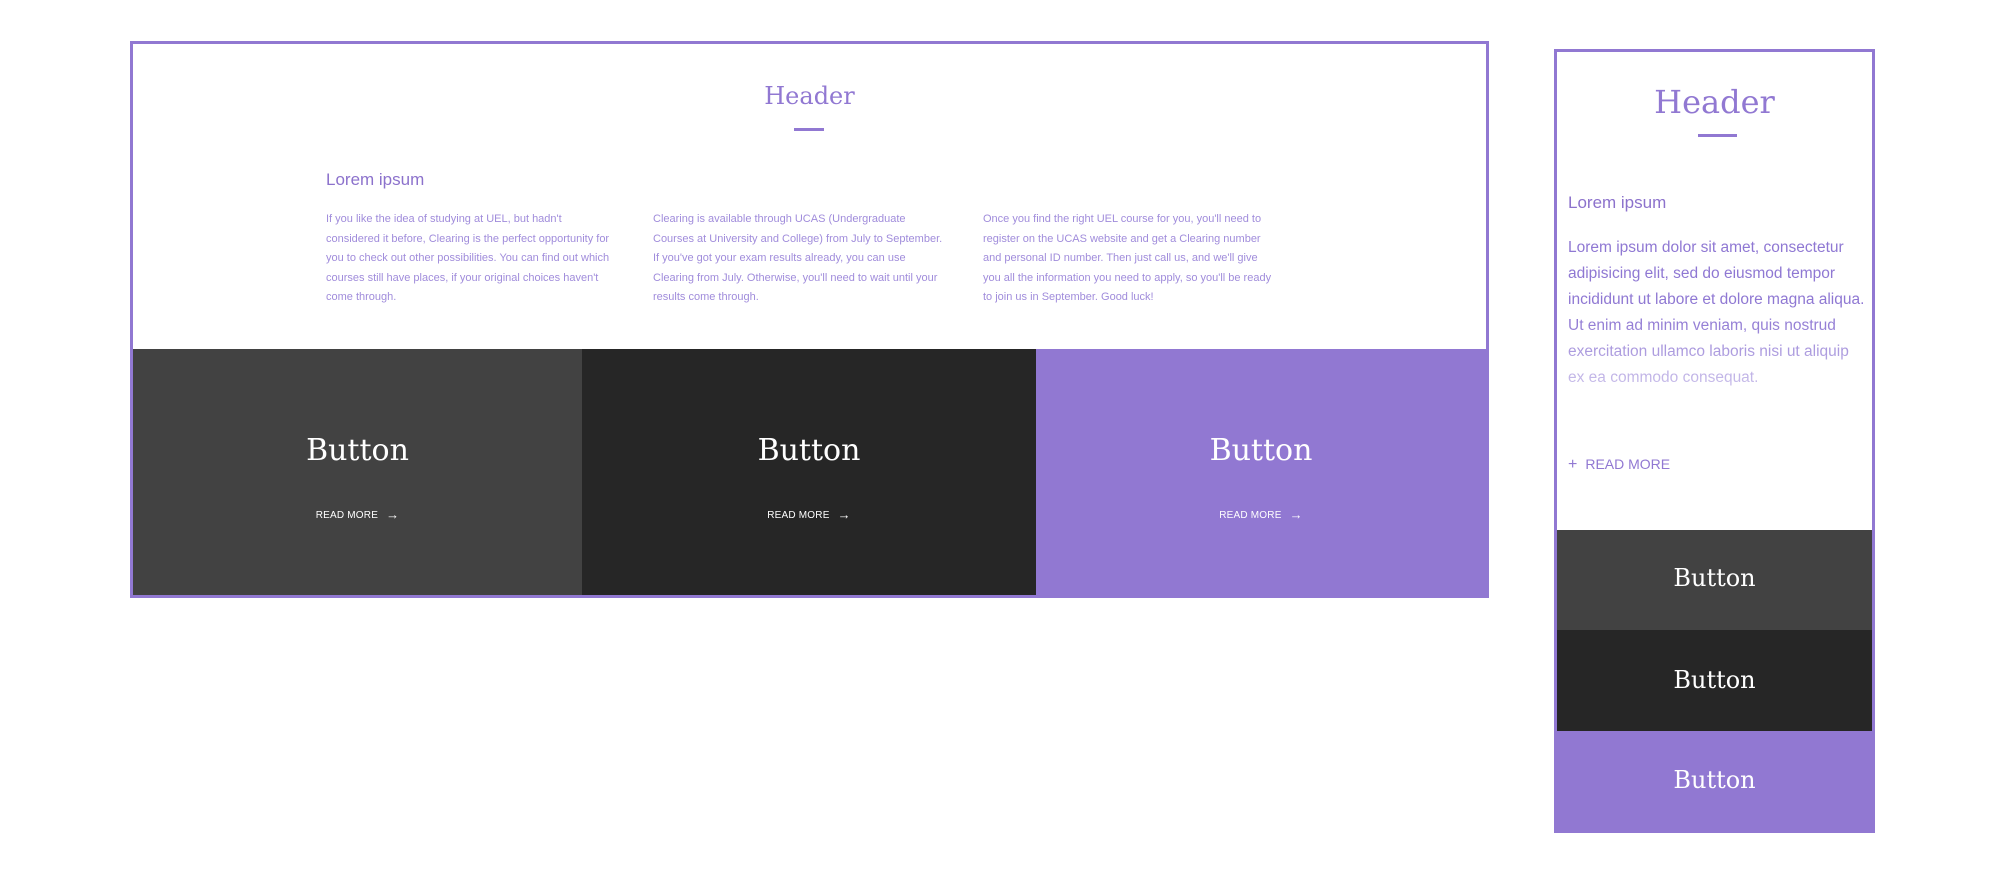 This screenshot has height=880, width=2000. Describe the element at coordinates (1573, 464) in the screenshot. I see `plus-icon: +` at that location.